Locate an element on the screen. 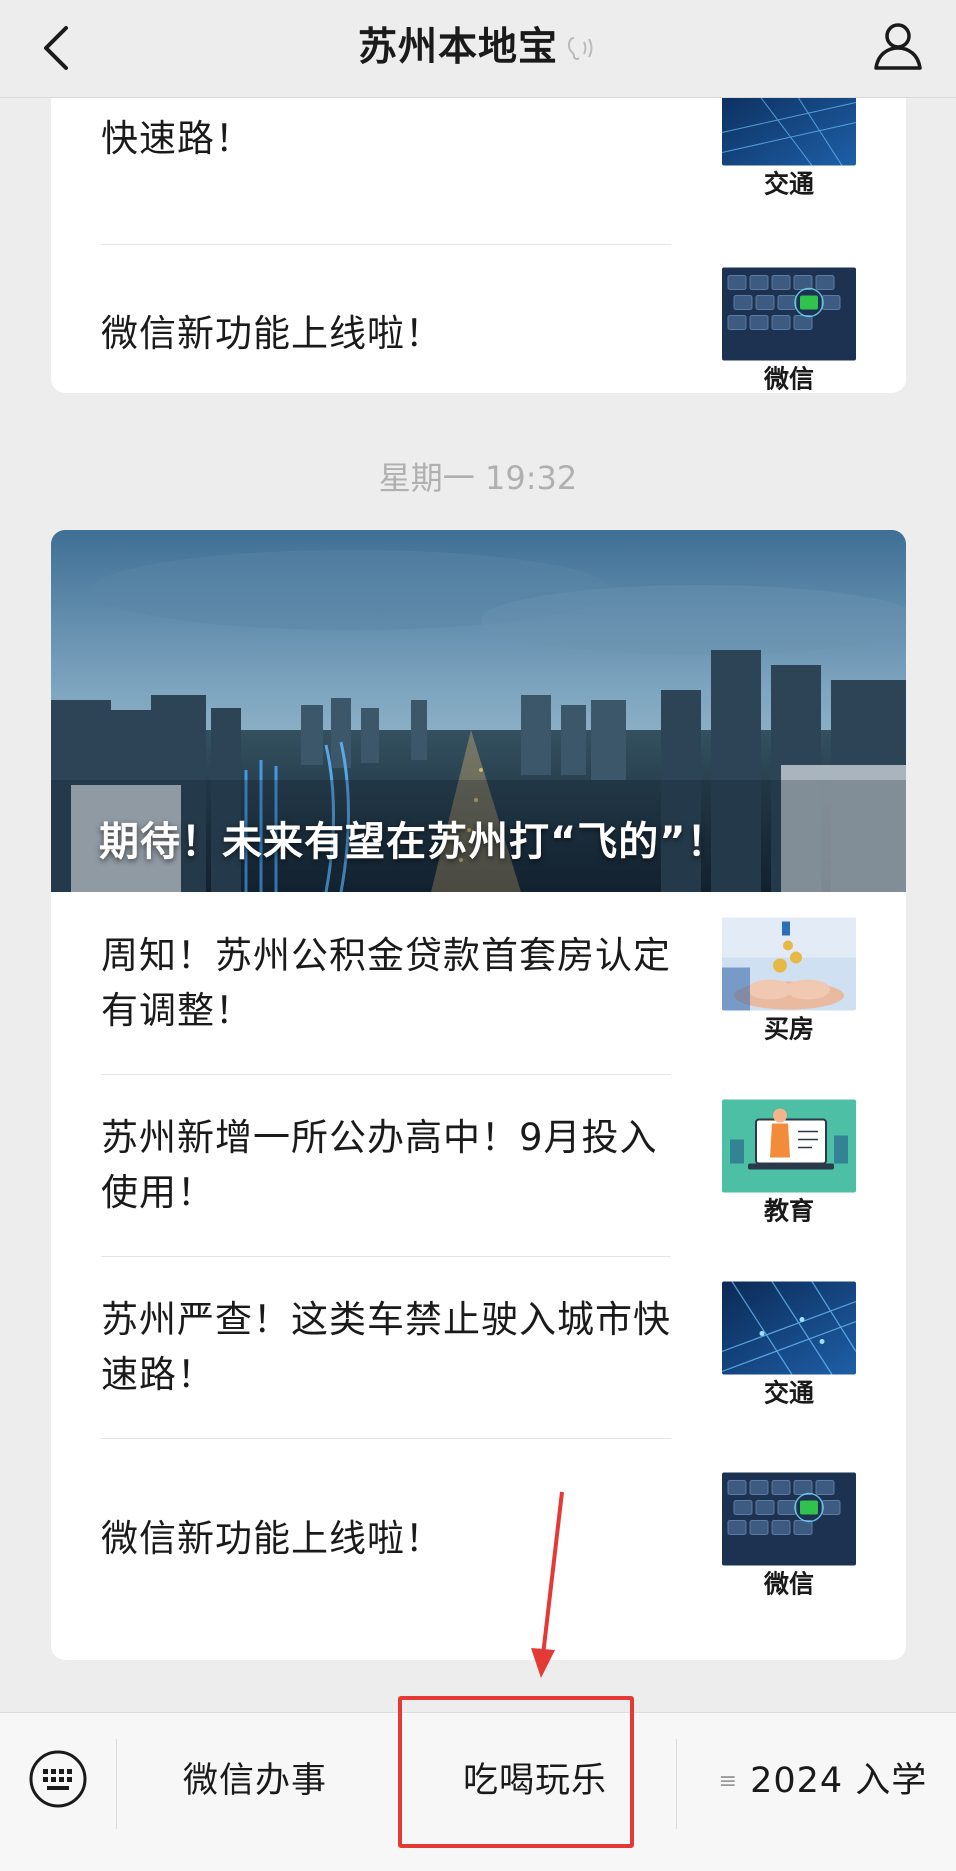  menu-item-label: 2024 入学 is located at coordinates (839, 1781).